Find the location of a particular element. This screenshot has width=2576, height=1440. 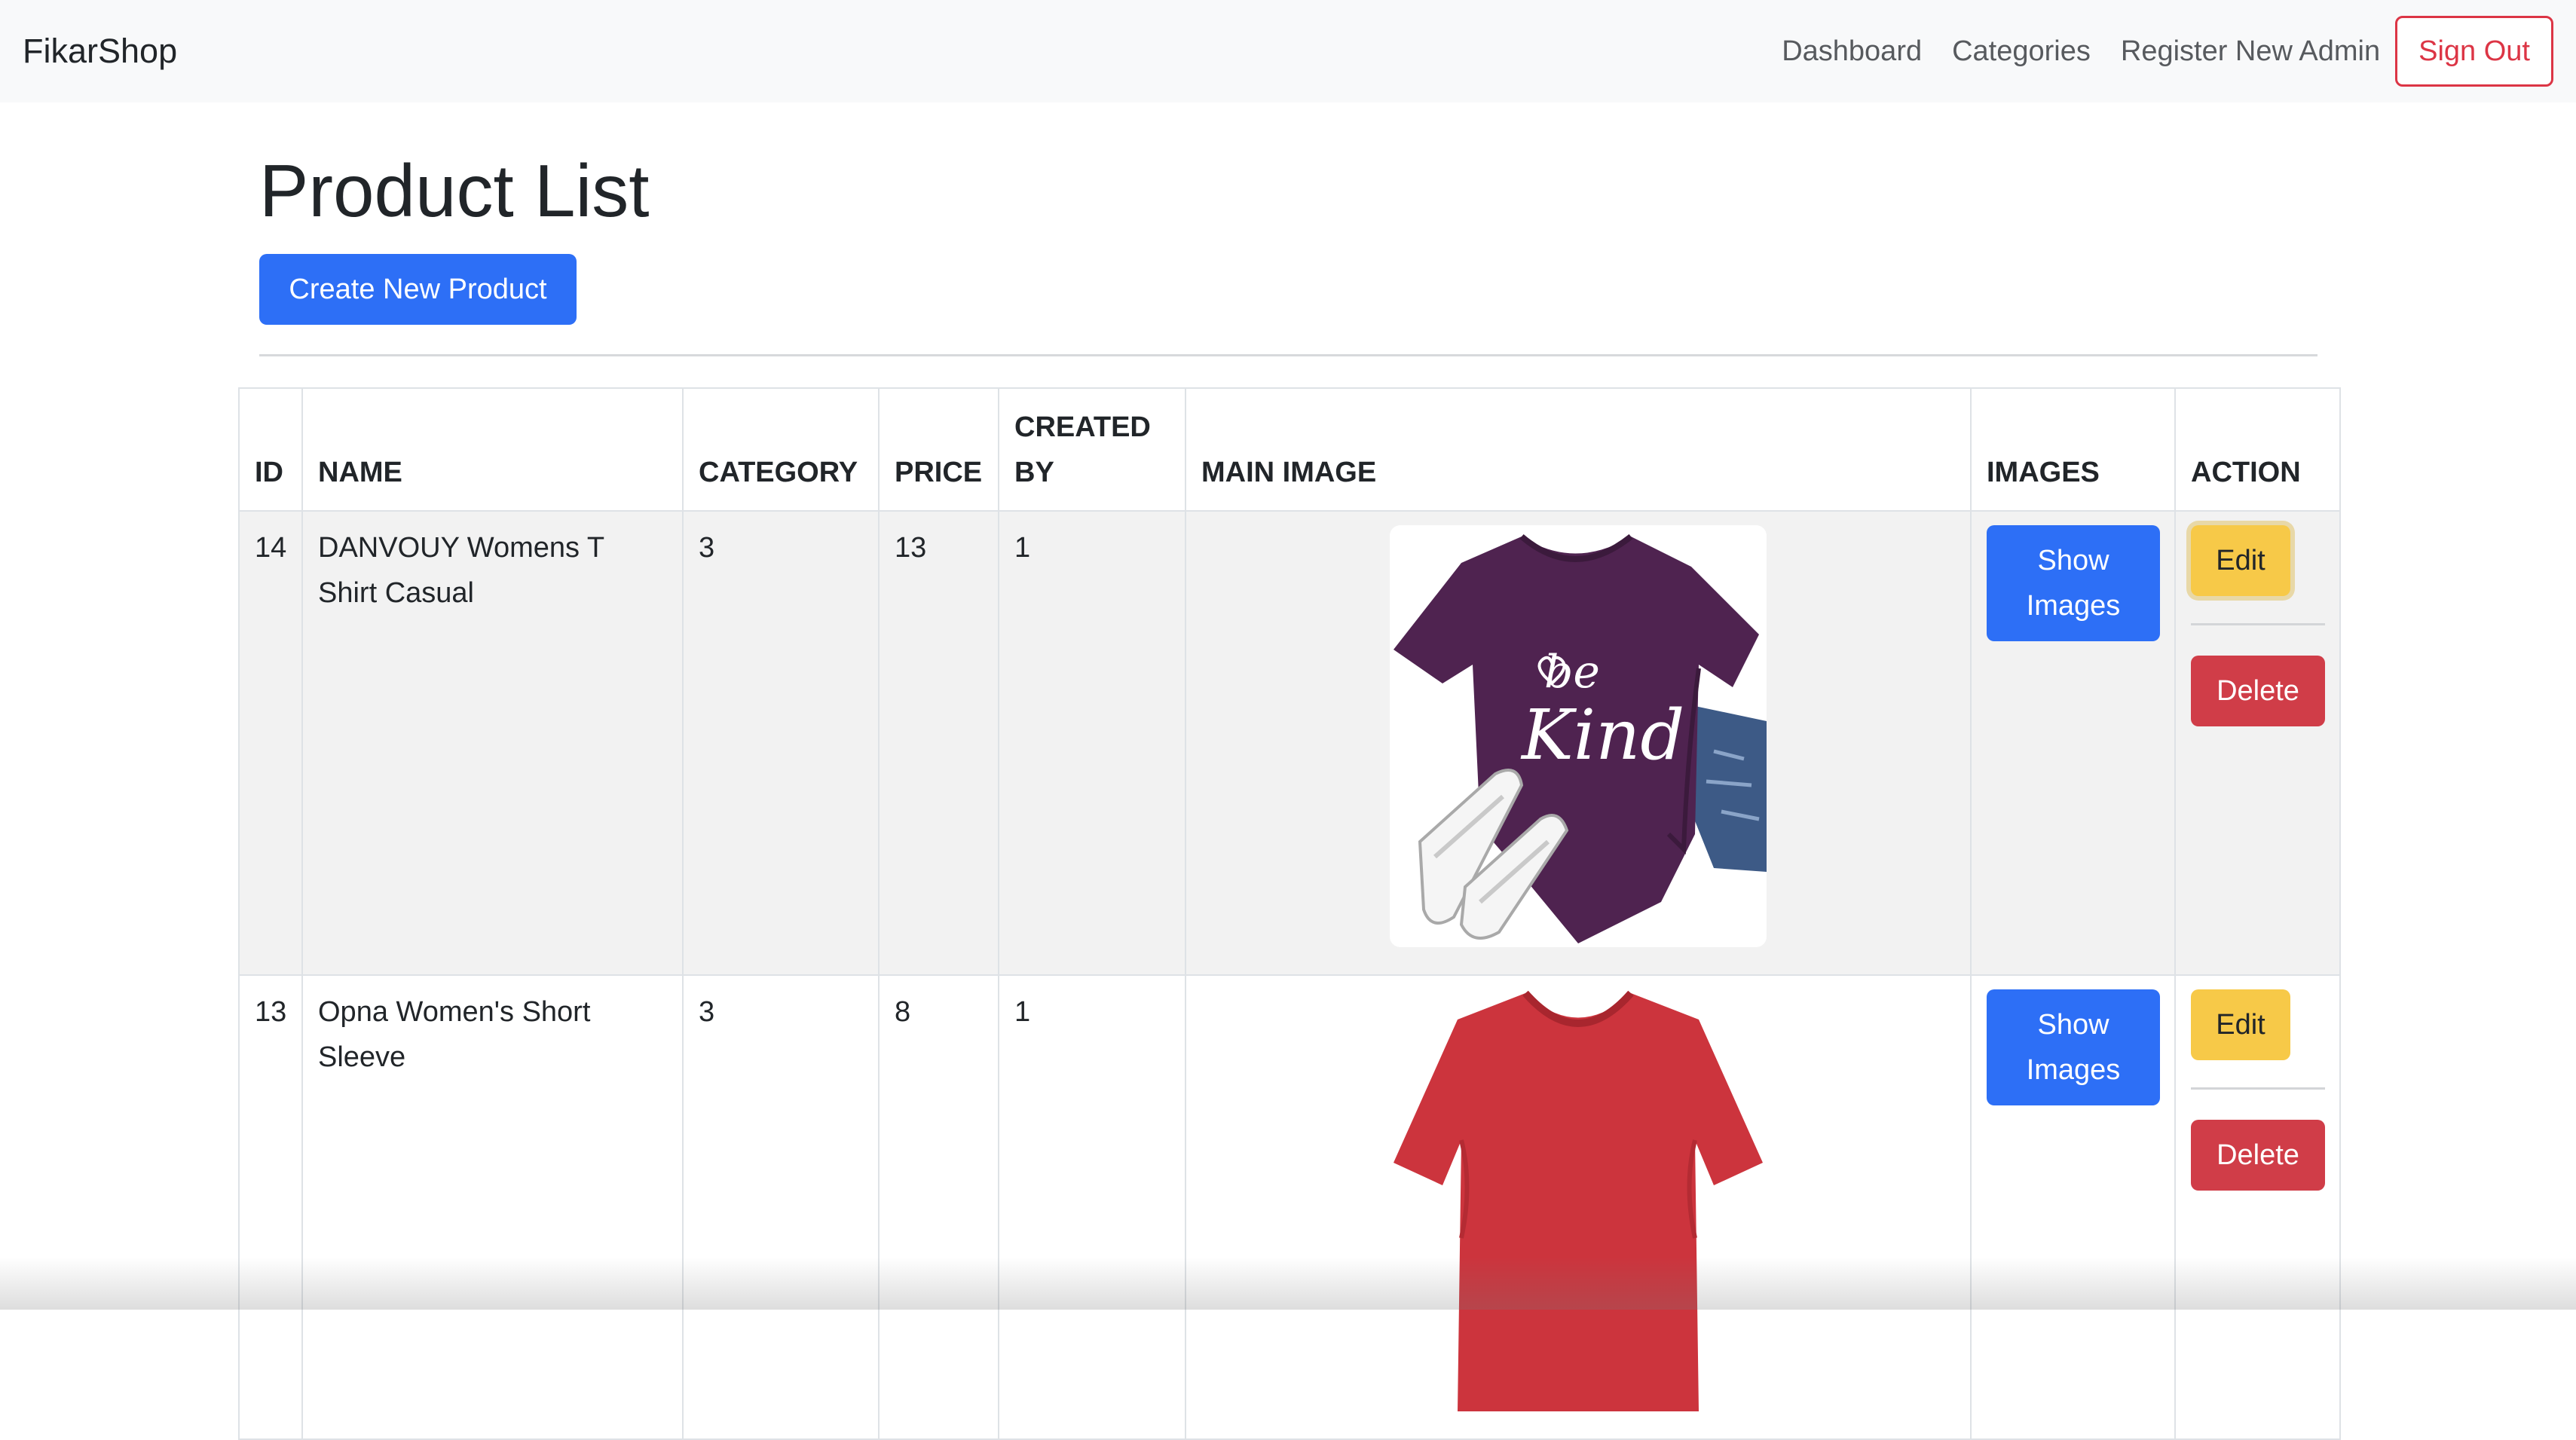

red-vneck-tshirt-image is located at coordinates (1579, 1200).